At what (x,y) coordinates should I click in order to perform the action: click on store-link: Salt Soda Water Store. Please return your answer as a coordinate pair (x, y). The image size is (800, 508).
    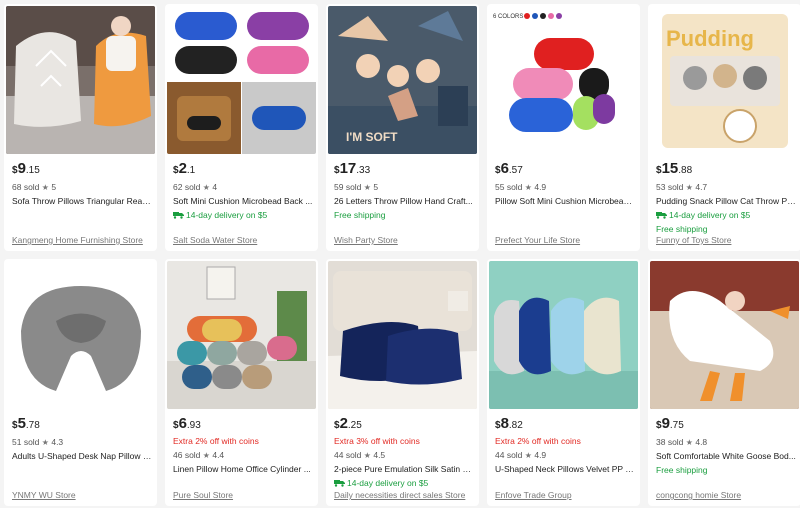
    Looking at the image, I should click on (215, 240).